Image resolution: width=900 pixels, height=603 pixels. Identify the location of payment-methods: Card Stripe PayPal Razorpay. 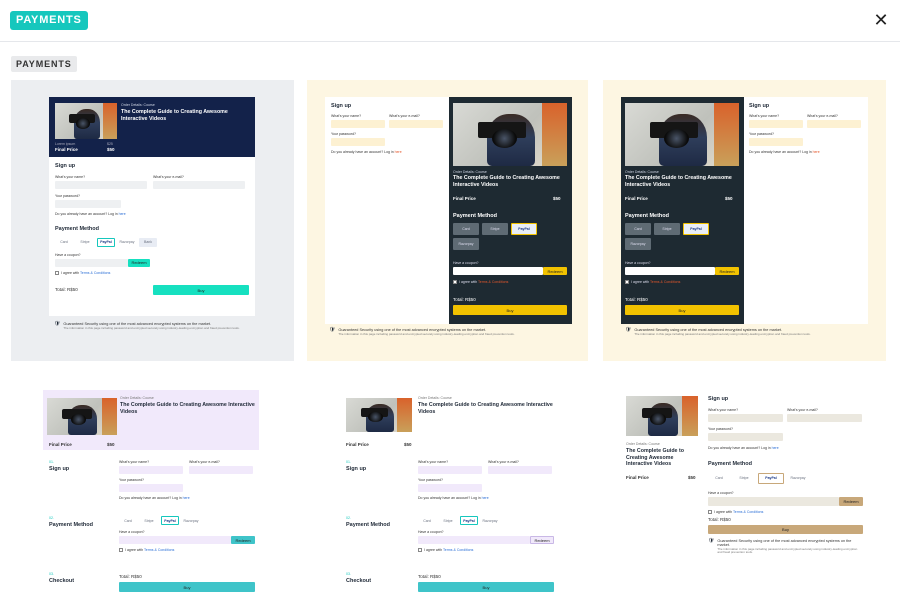
(785, 478).